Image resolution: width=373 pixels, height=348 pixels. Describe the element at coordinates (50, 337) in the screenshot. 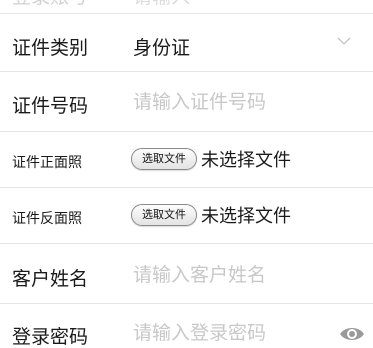

I see `login-password-label: 登录密码` at that location.